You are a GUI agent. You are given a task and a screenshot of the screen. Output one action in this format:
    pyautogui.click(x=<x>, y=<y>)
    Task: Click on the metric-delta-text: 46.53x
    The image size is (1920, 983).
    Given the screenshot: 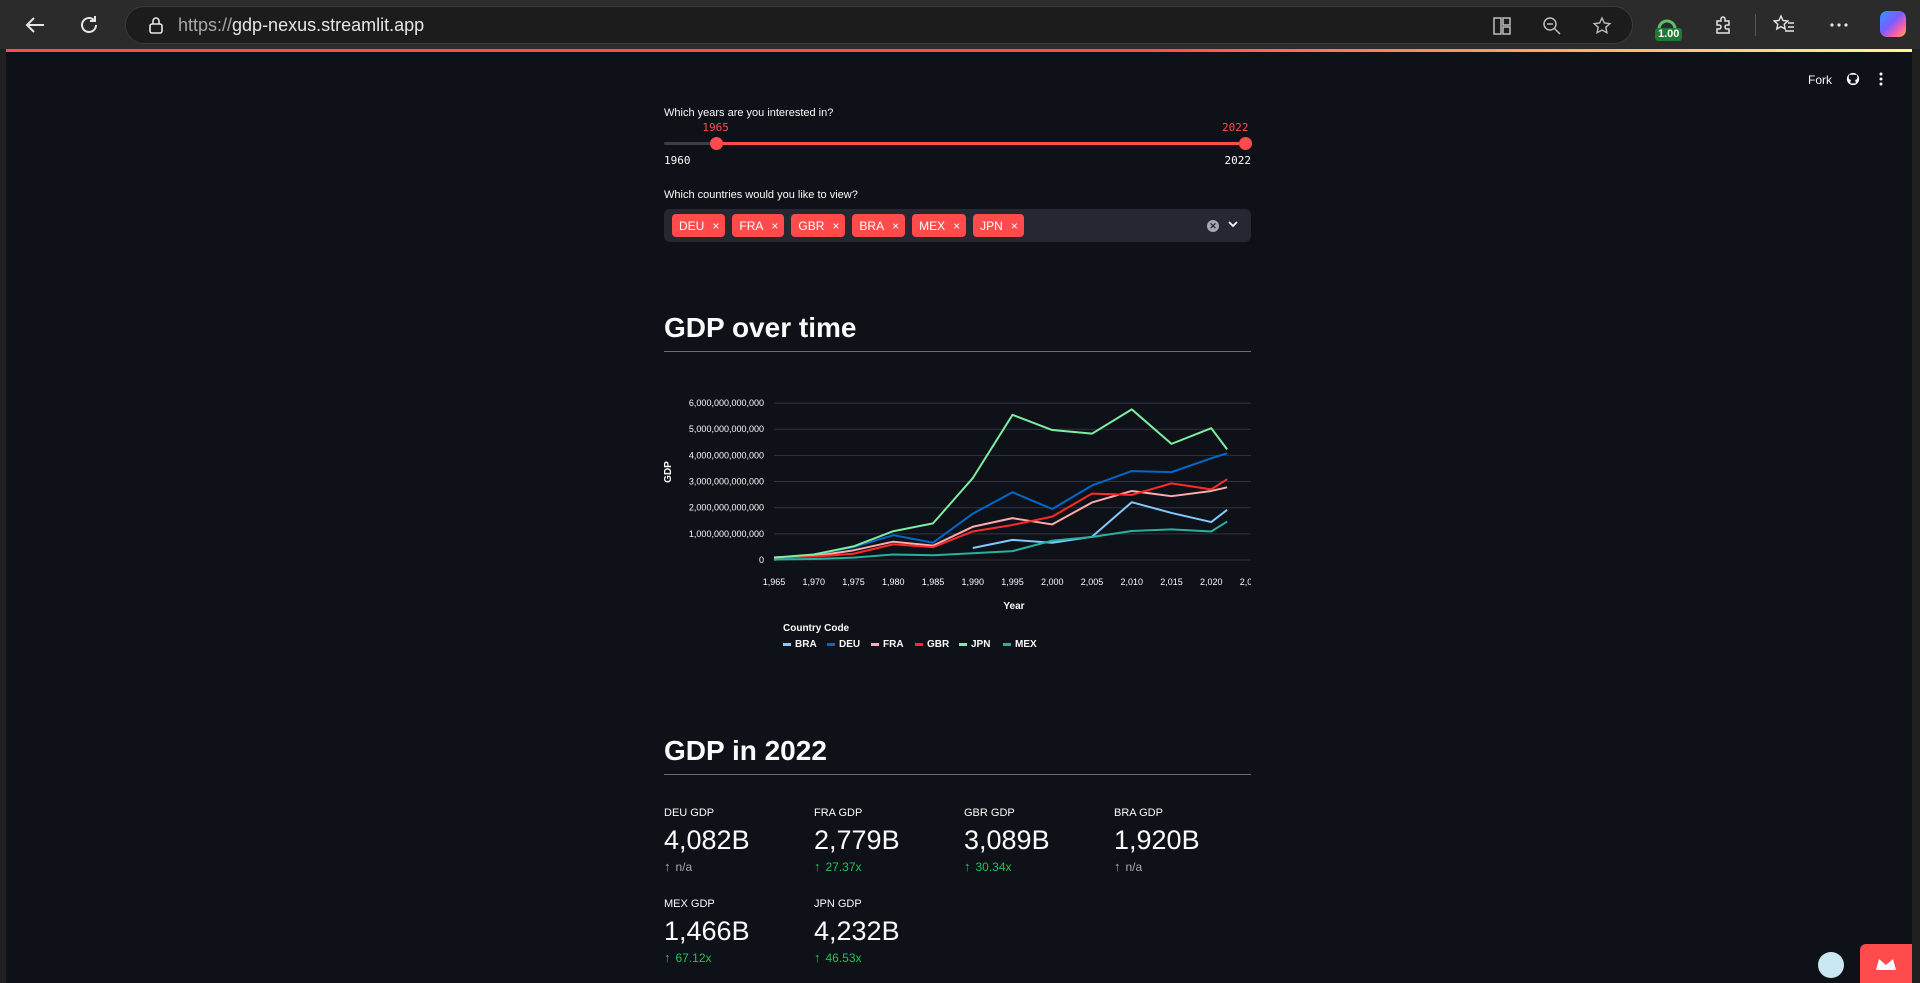 What is the action you would take?
    pyautogui.click(x=843, y=957)
    